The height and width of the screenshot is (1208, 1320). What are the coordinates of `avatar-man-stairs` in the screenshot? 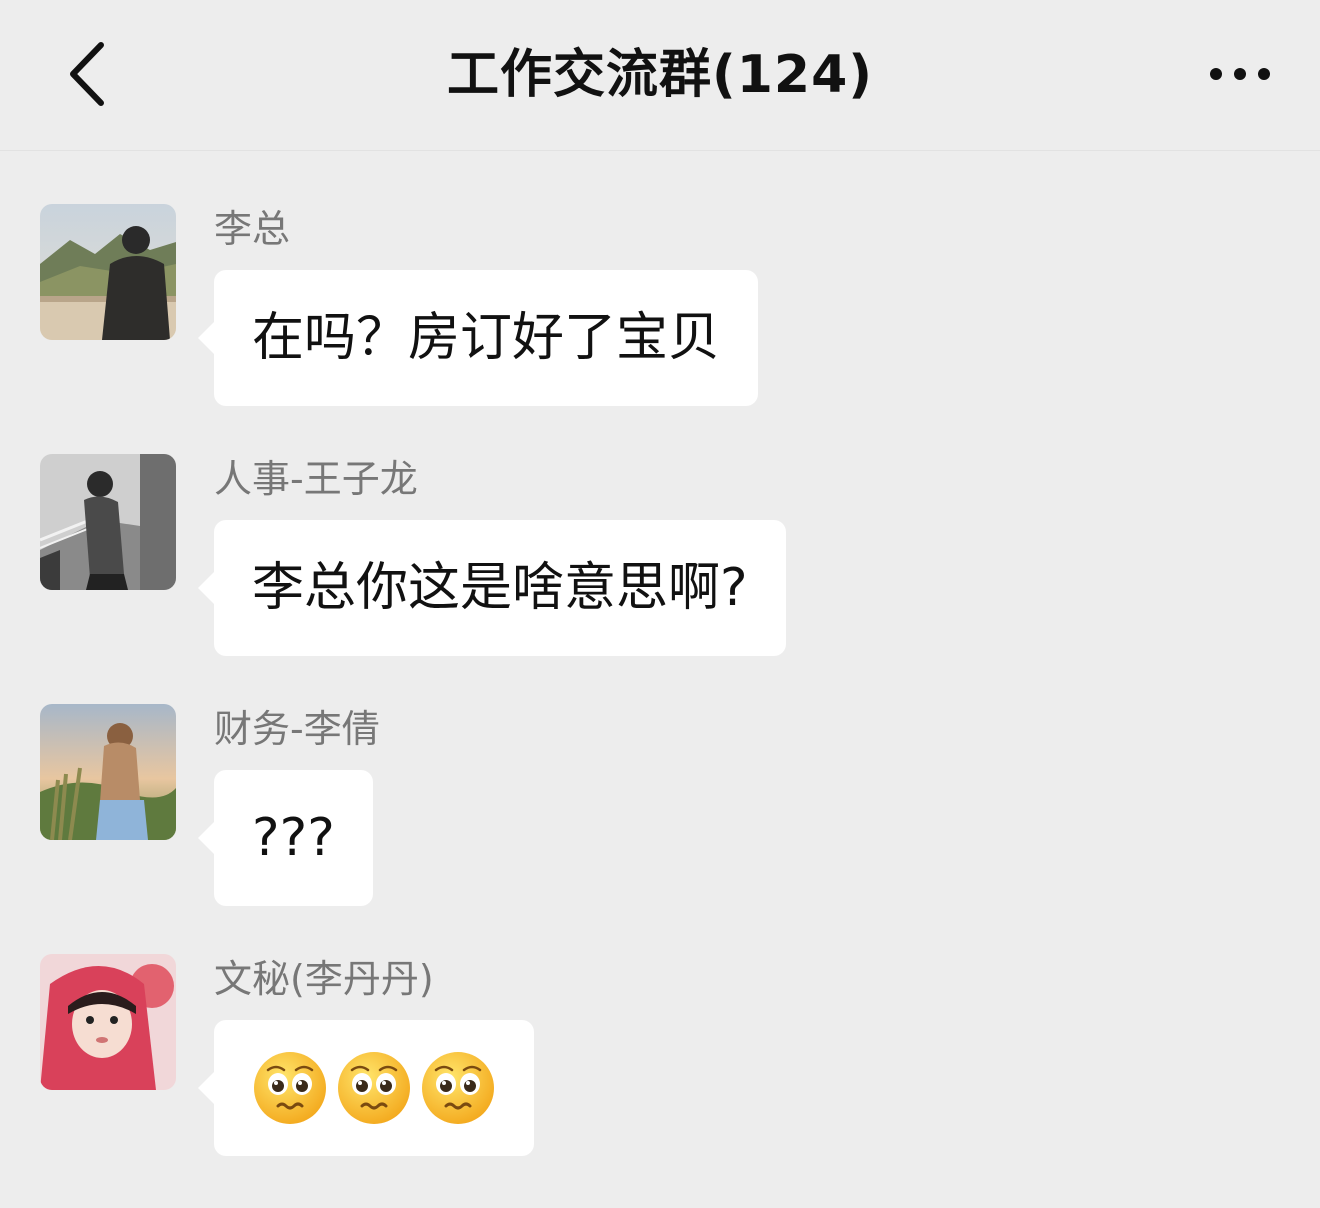 It's located at (108, 522).